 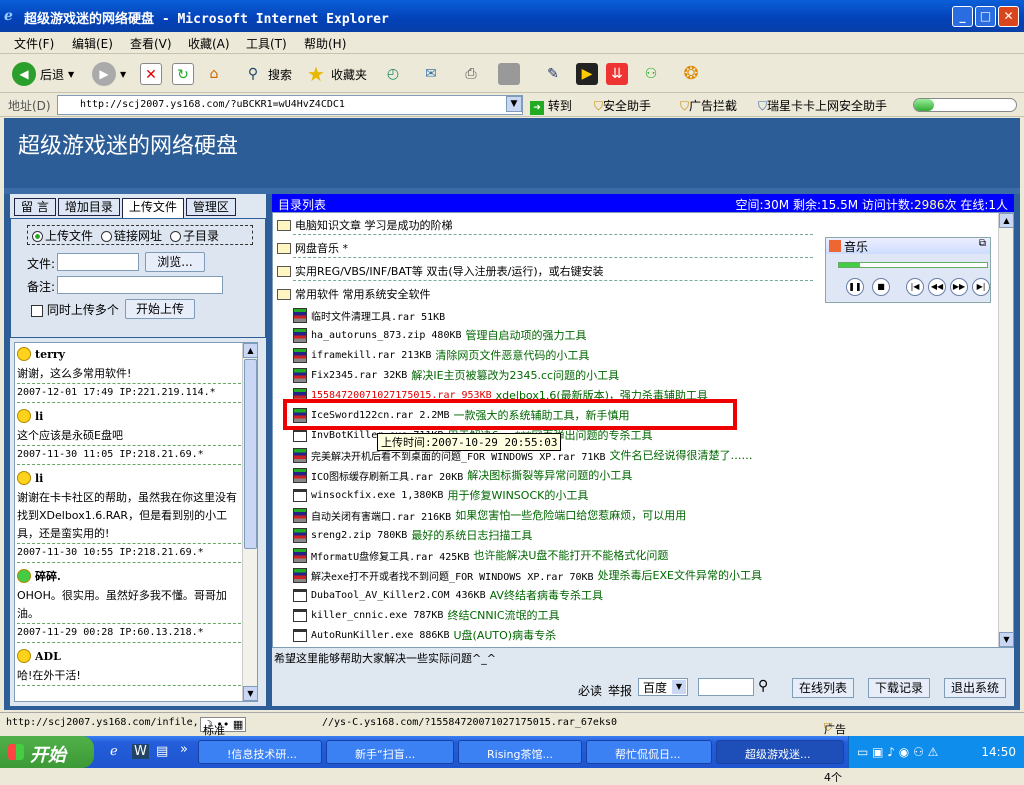 What do you see at coordinates (998, 752) in the screenshot?
I see `clock: 14:50` at bounding box center [998, 752].